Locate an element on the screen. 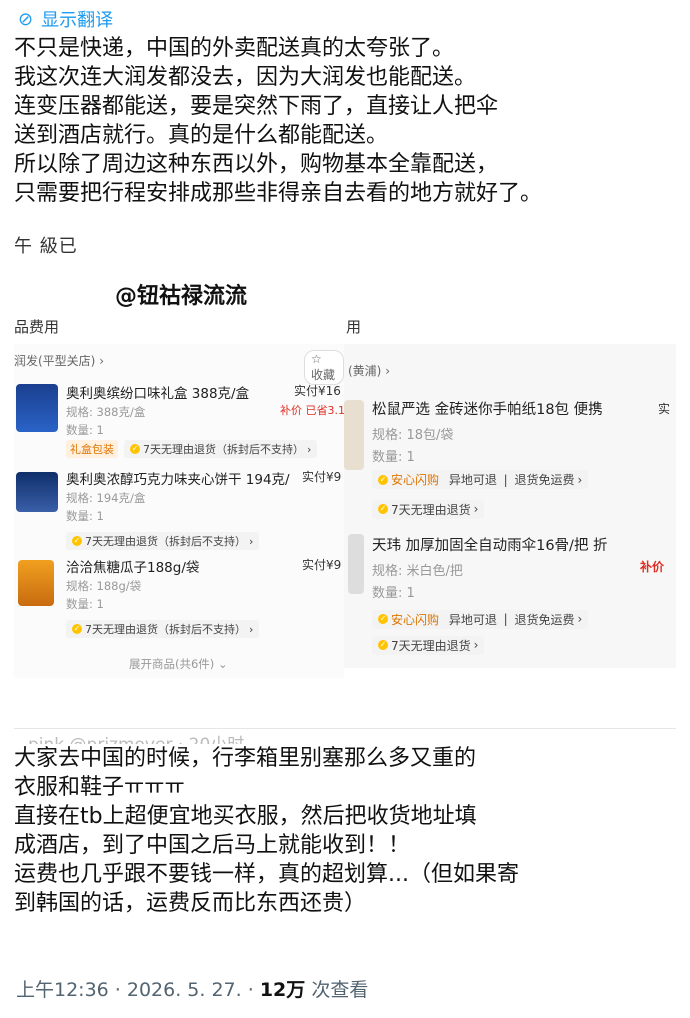 Image resolution: width=690 pixels, height=1018 pixels. item-tags: 礼盒包装 ✓ 7天无理由退货（拆封后不支持） › is located at coordinates (192, 449).